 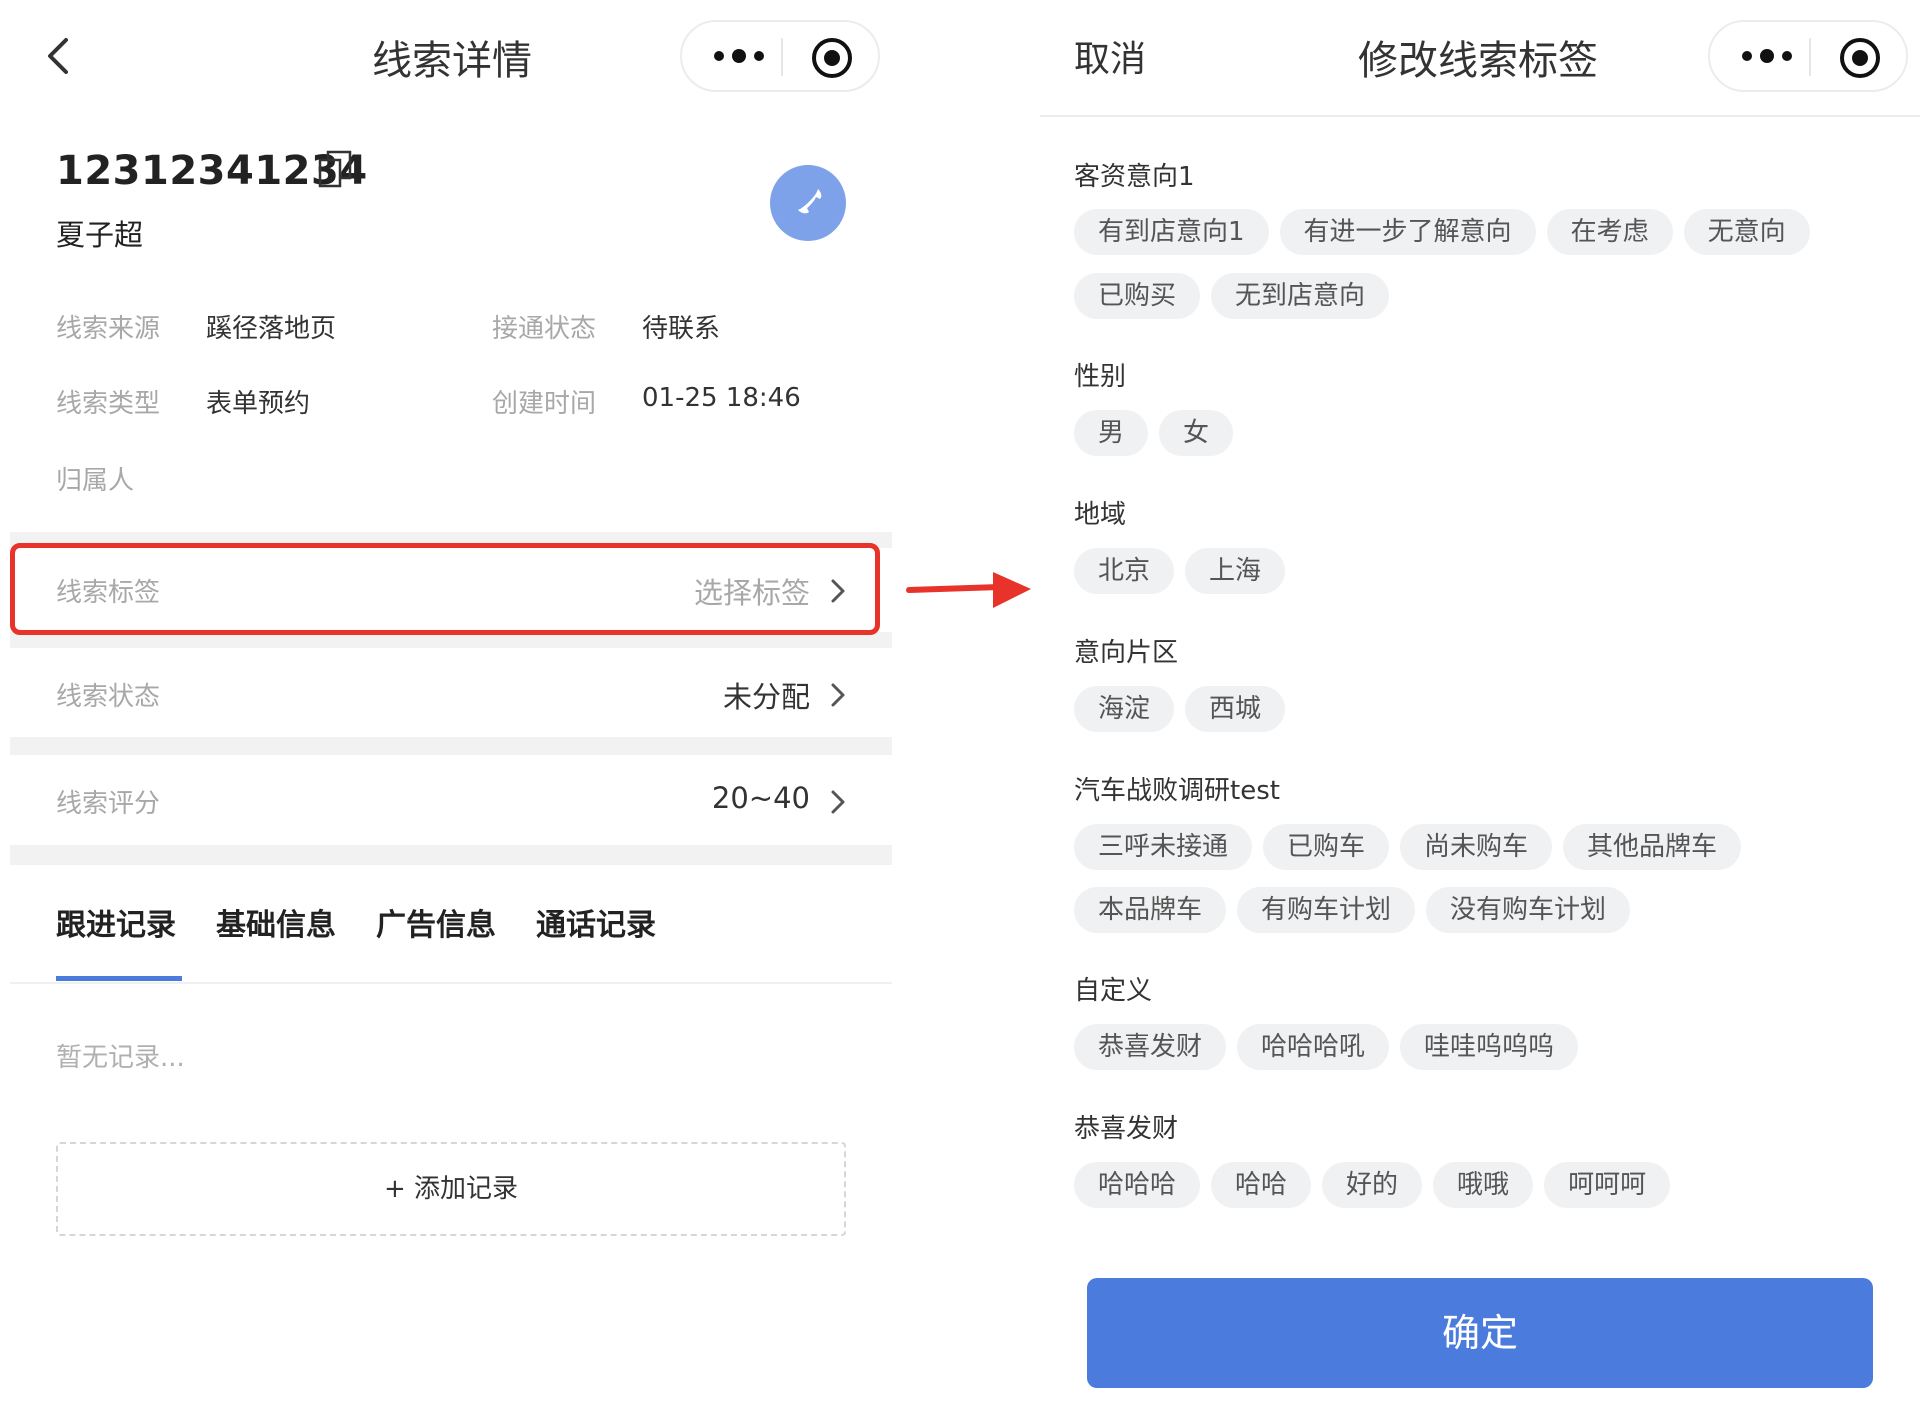 I want to click on tag-chip: 本品牌车, so click(x=1150, y=910).